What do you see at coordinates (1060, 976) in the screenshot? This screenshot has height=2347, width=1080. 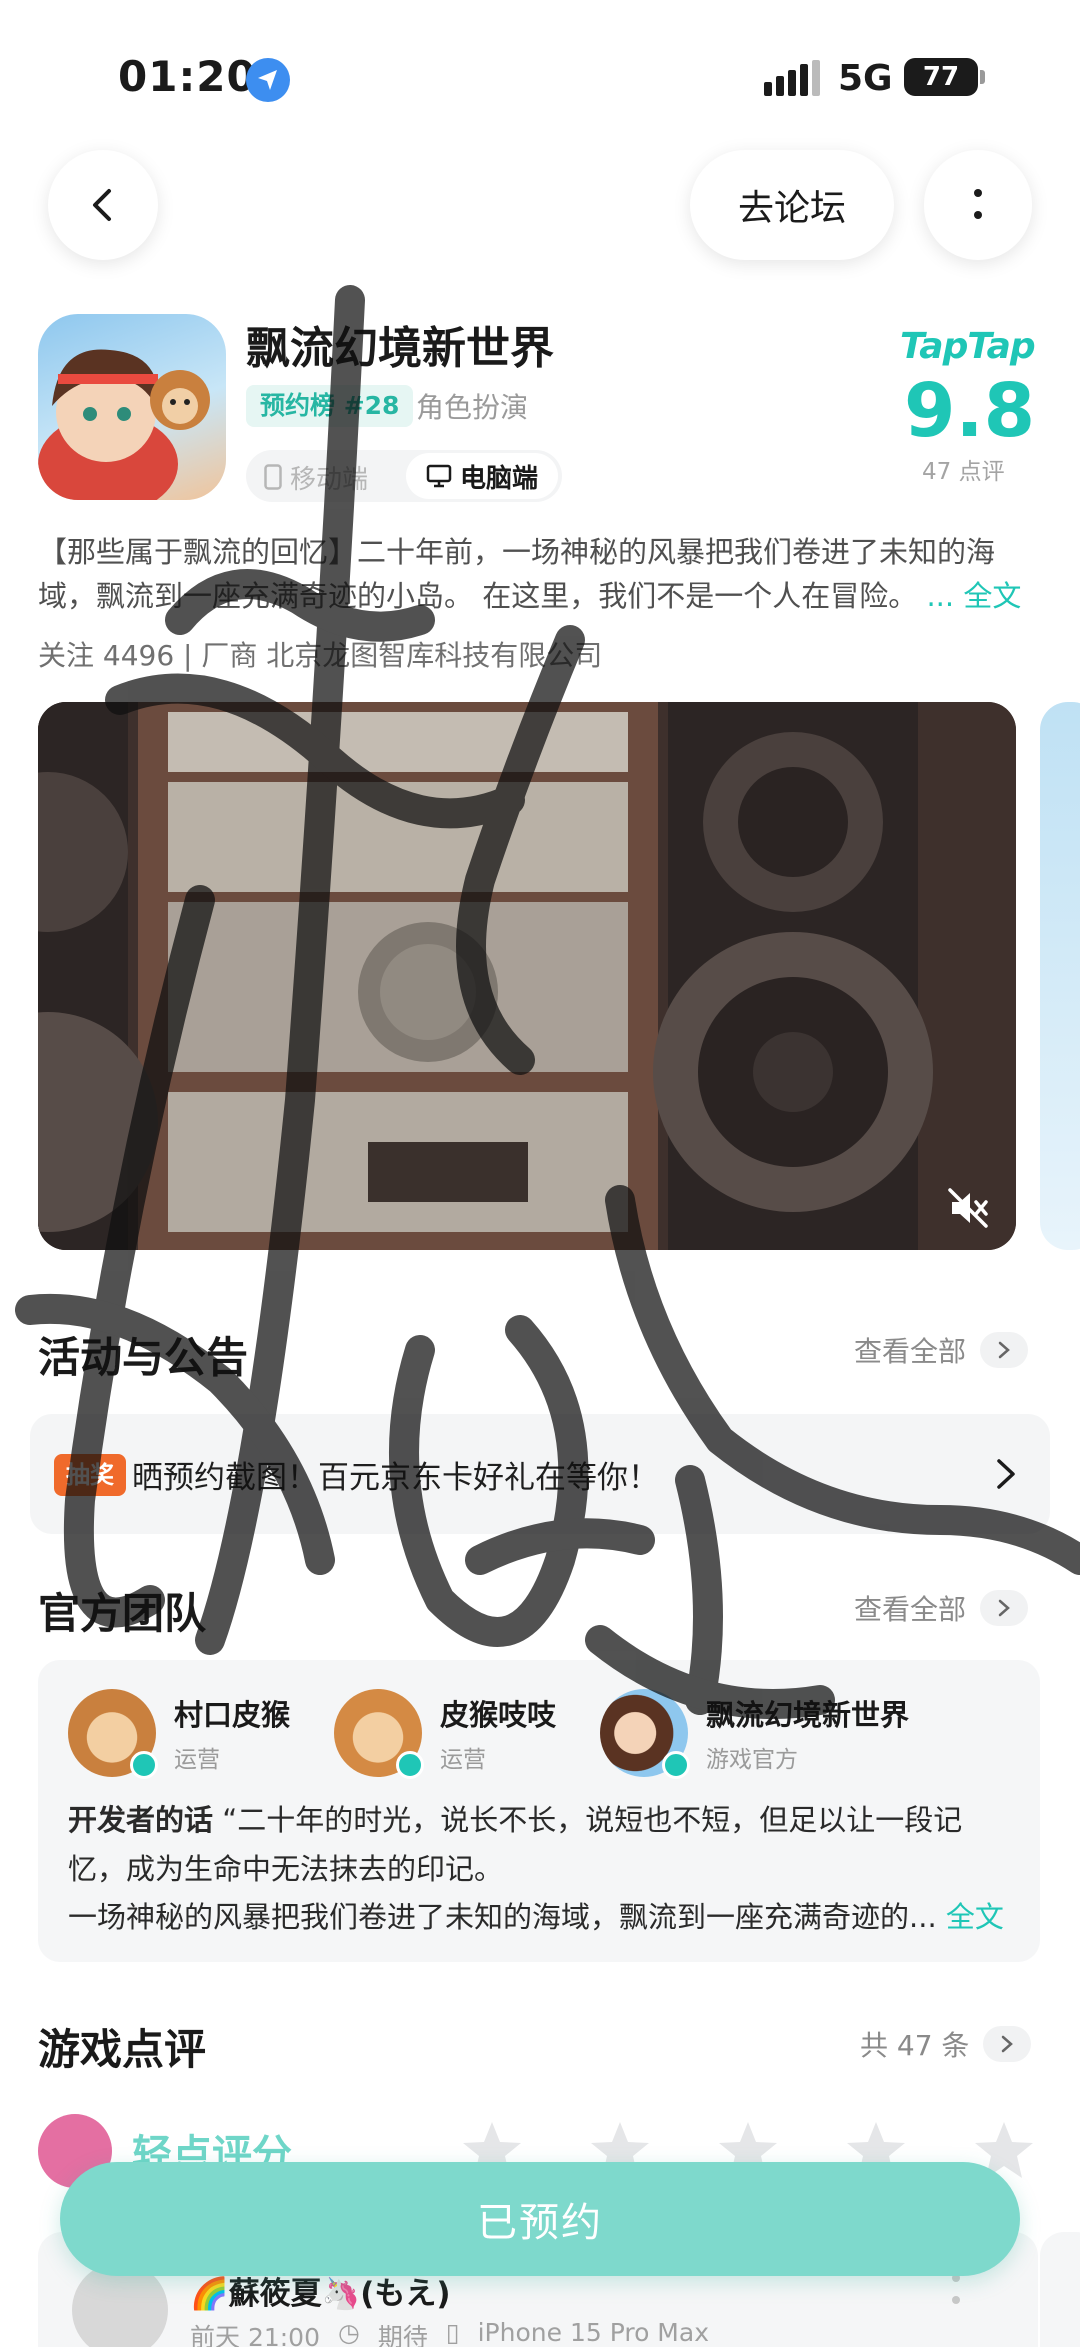 I see `media-next-preview` at bounding box center [1060, 976].